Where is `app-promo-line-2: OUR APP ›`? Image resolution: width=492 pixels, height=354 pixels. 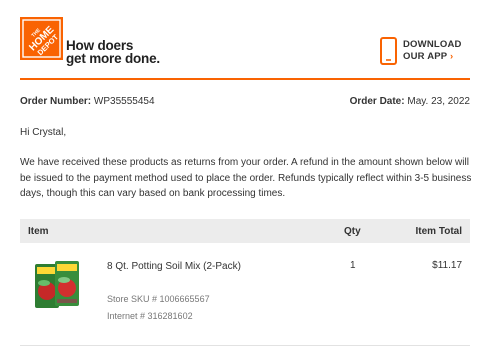 app-promo-line-2: OUR APP › is located at coordinates (432, 57).